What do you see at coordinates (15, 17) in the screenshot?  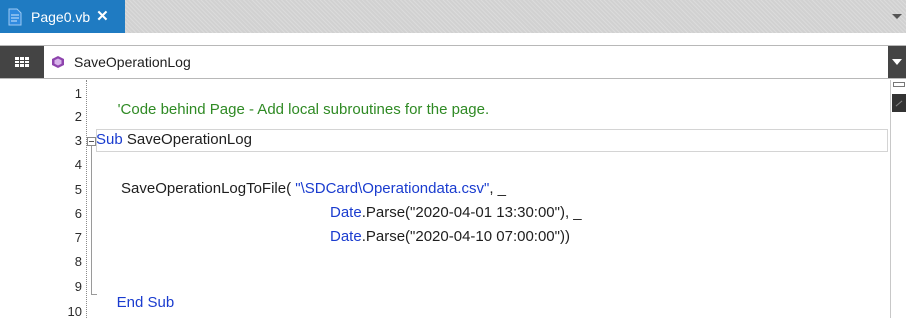 I see `code-file-icon` at bounding box center [15, 17].